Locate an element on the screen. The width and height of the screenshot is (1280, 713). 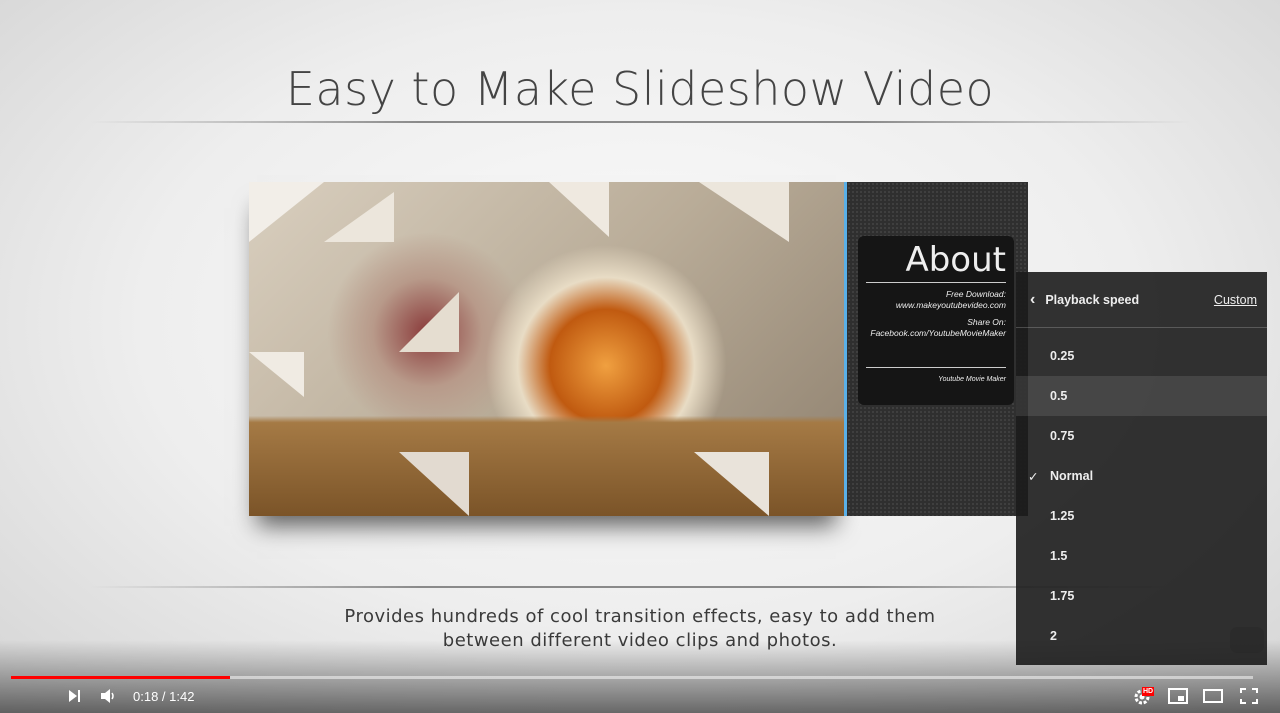
progress-bar is located at coordinates (632, 677).